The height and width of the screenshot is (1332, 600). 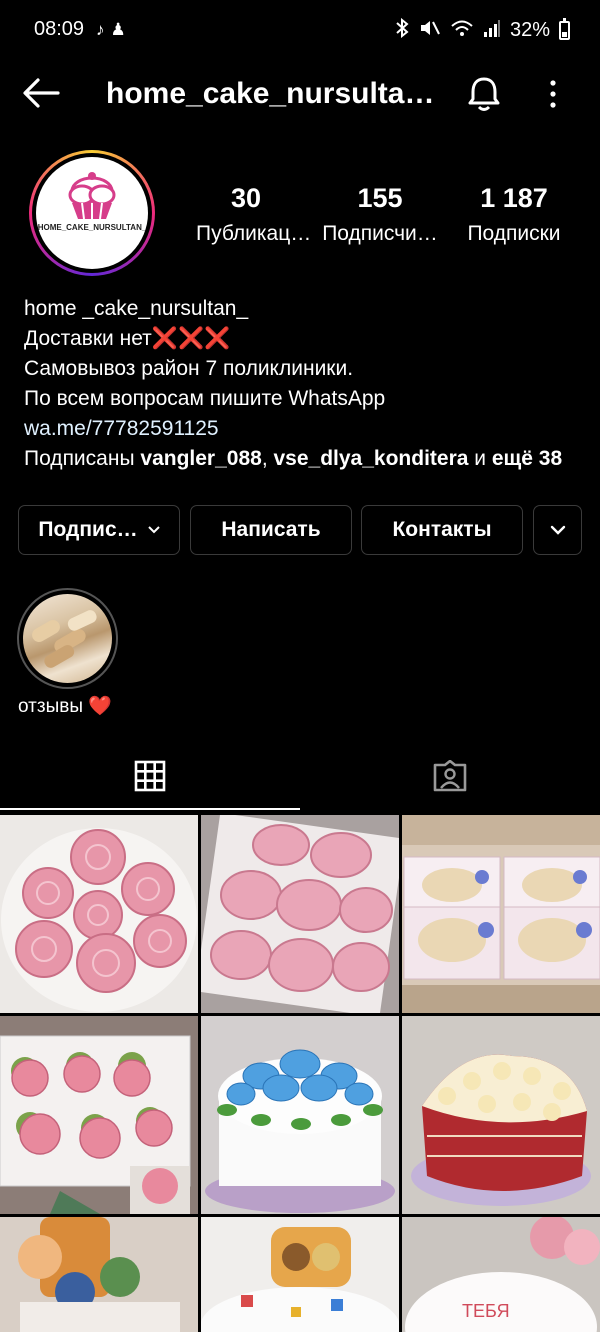 I want to click on stat-value: 30, so click(x=246, y=198).